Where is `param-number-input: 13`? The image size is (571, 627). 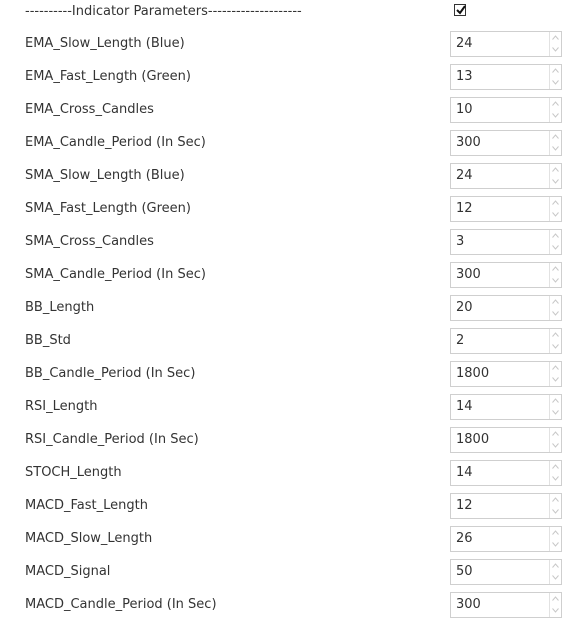 param-number-input: 13 is located at coordinates (506, 77).